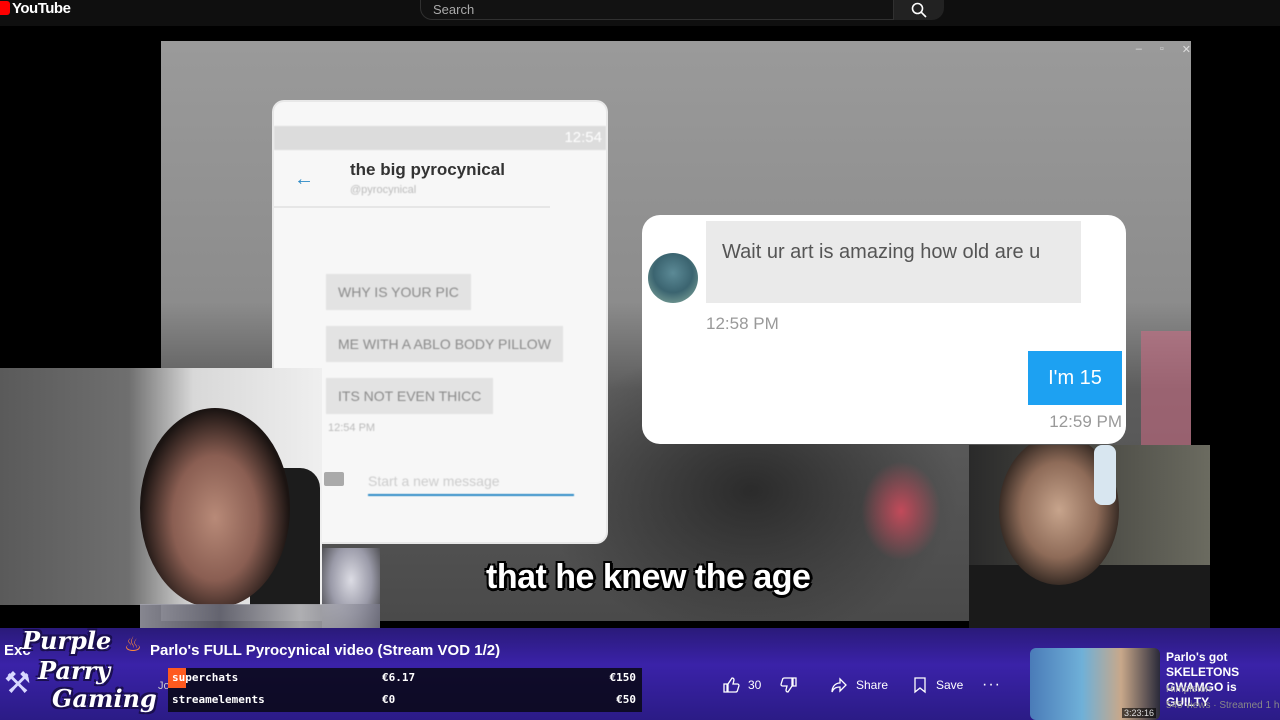  I want to click on donation-name: streamelements, so click(218, 699).